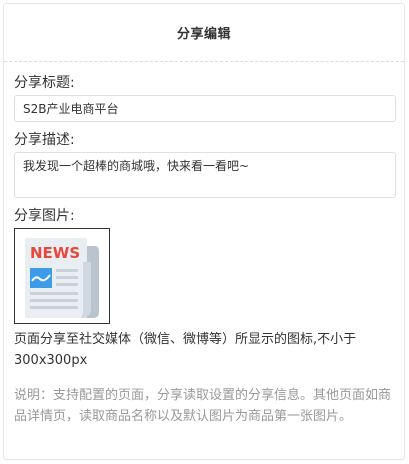 The height and width of the screenshot is (464, 409). I want to click on news-badge-text: NEWS, so click(55, 253).